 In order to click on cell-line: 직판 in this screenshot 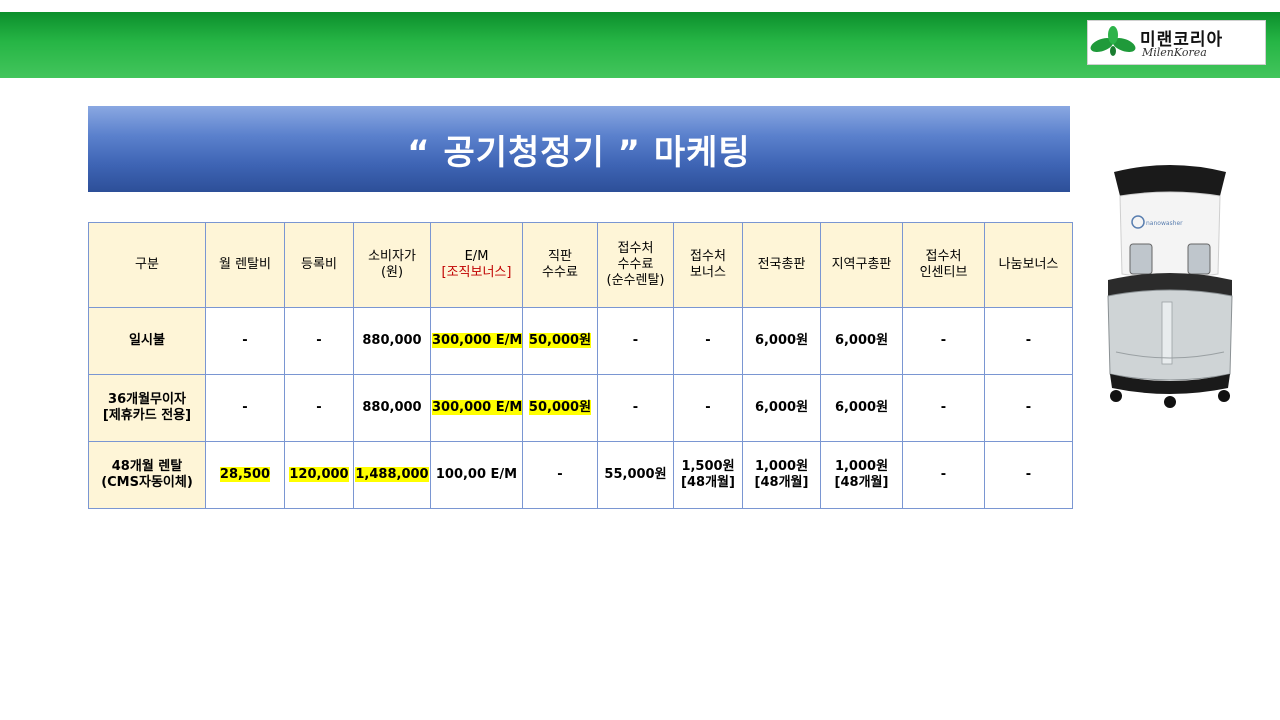, I will do `click(560, 256)`.